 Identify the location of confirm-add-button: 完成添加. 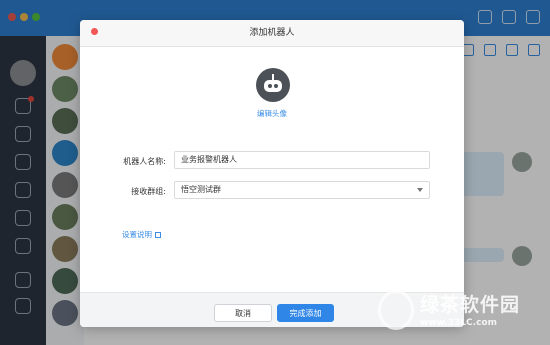
(305, 313).